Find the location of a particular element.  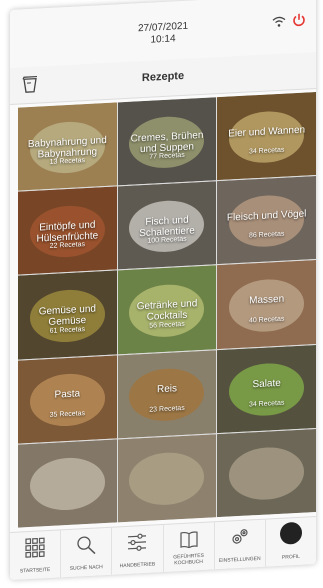

page-title: Rezepte is located at coordinates (163, 77).